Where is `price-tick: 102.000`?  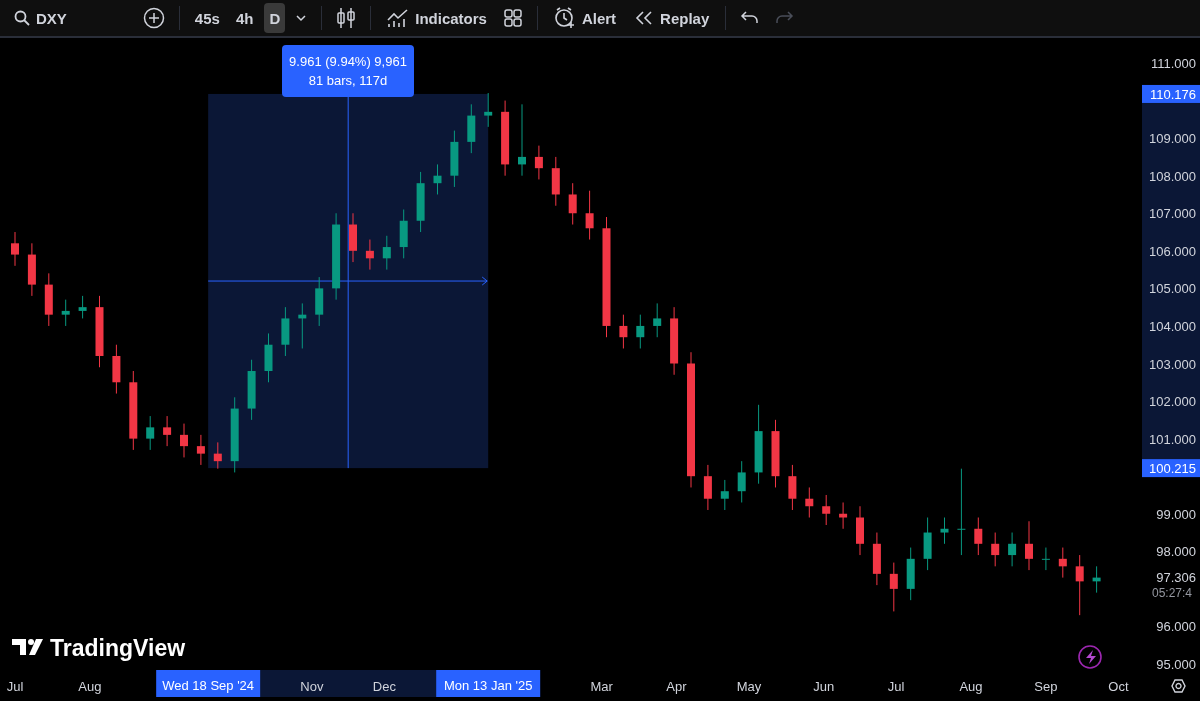 price-tick: 102.000 is located at coordinates (1172, 402).